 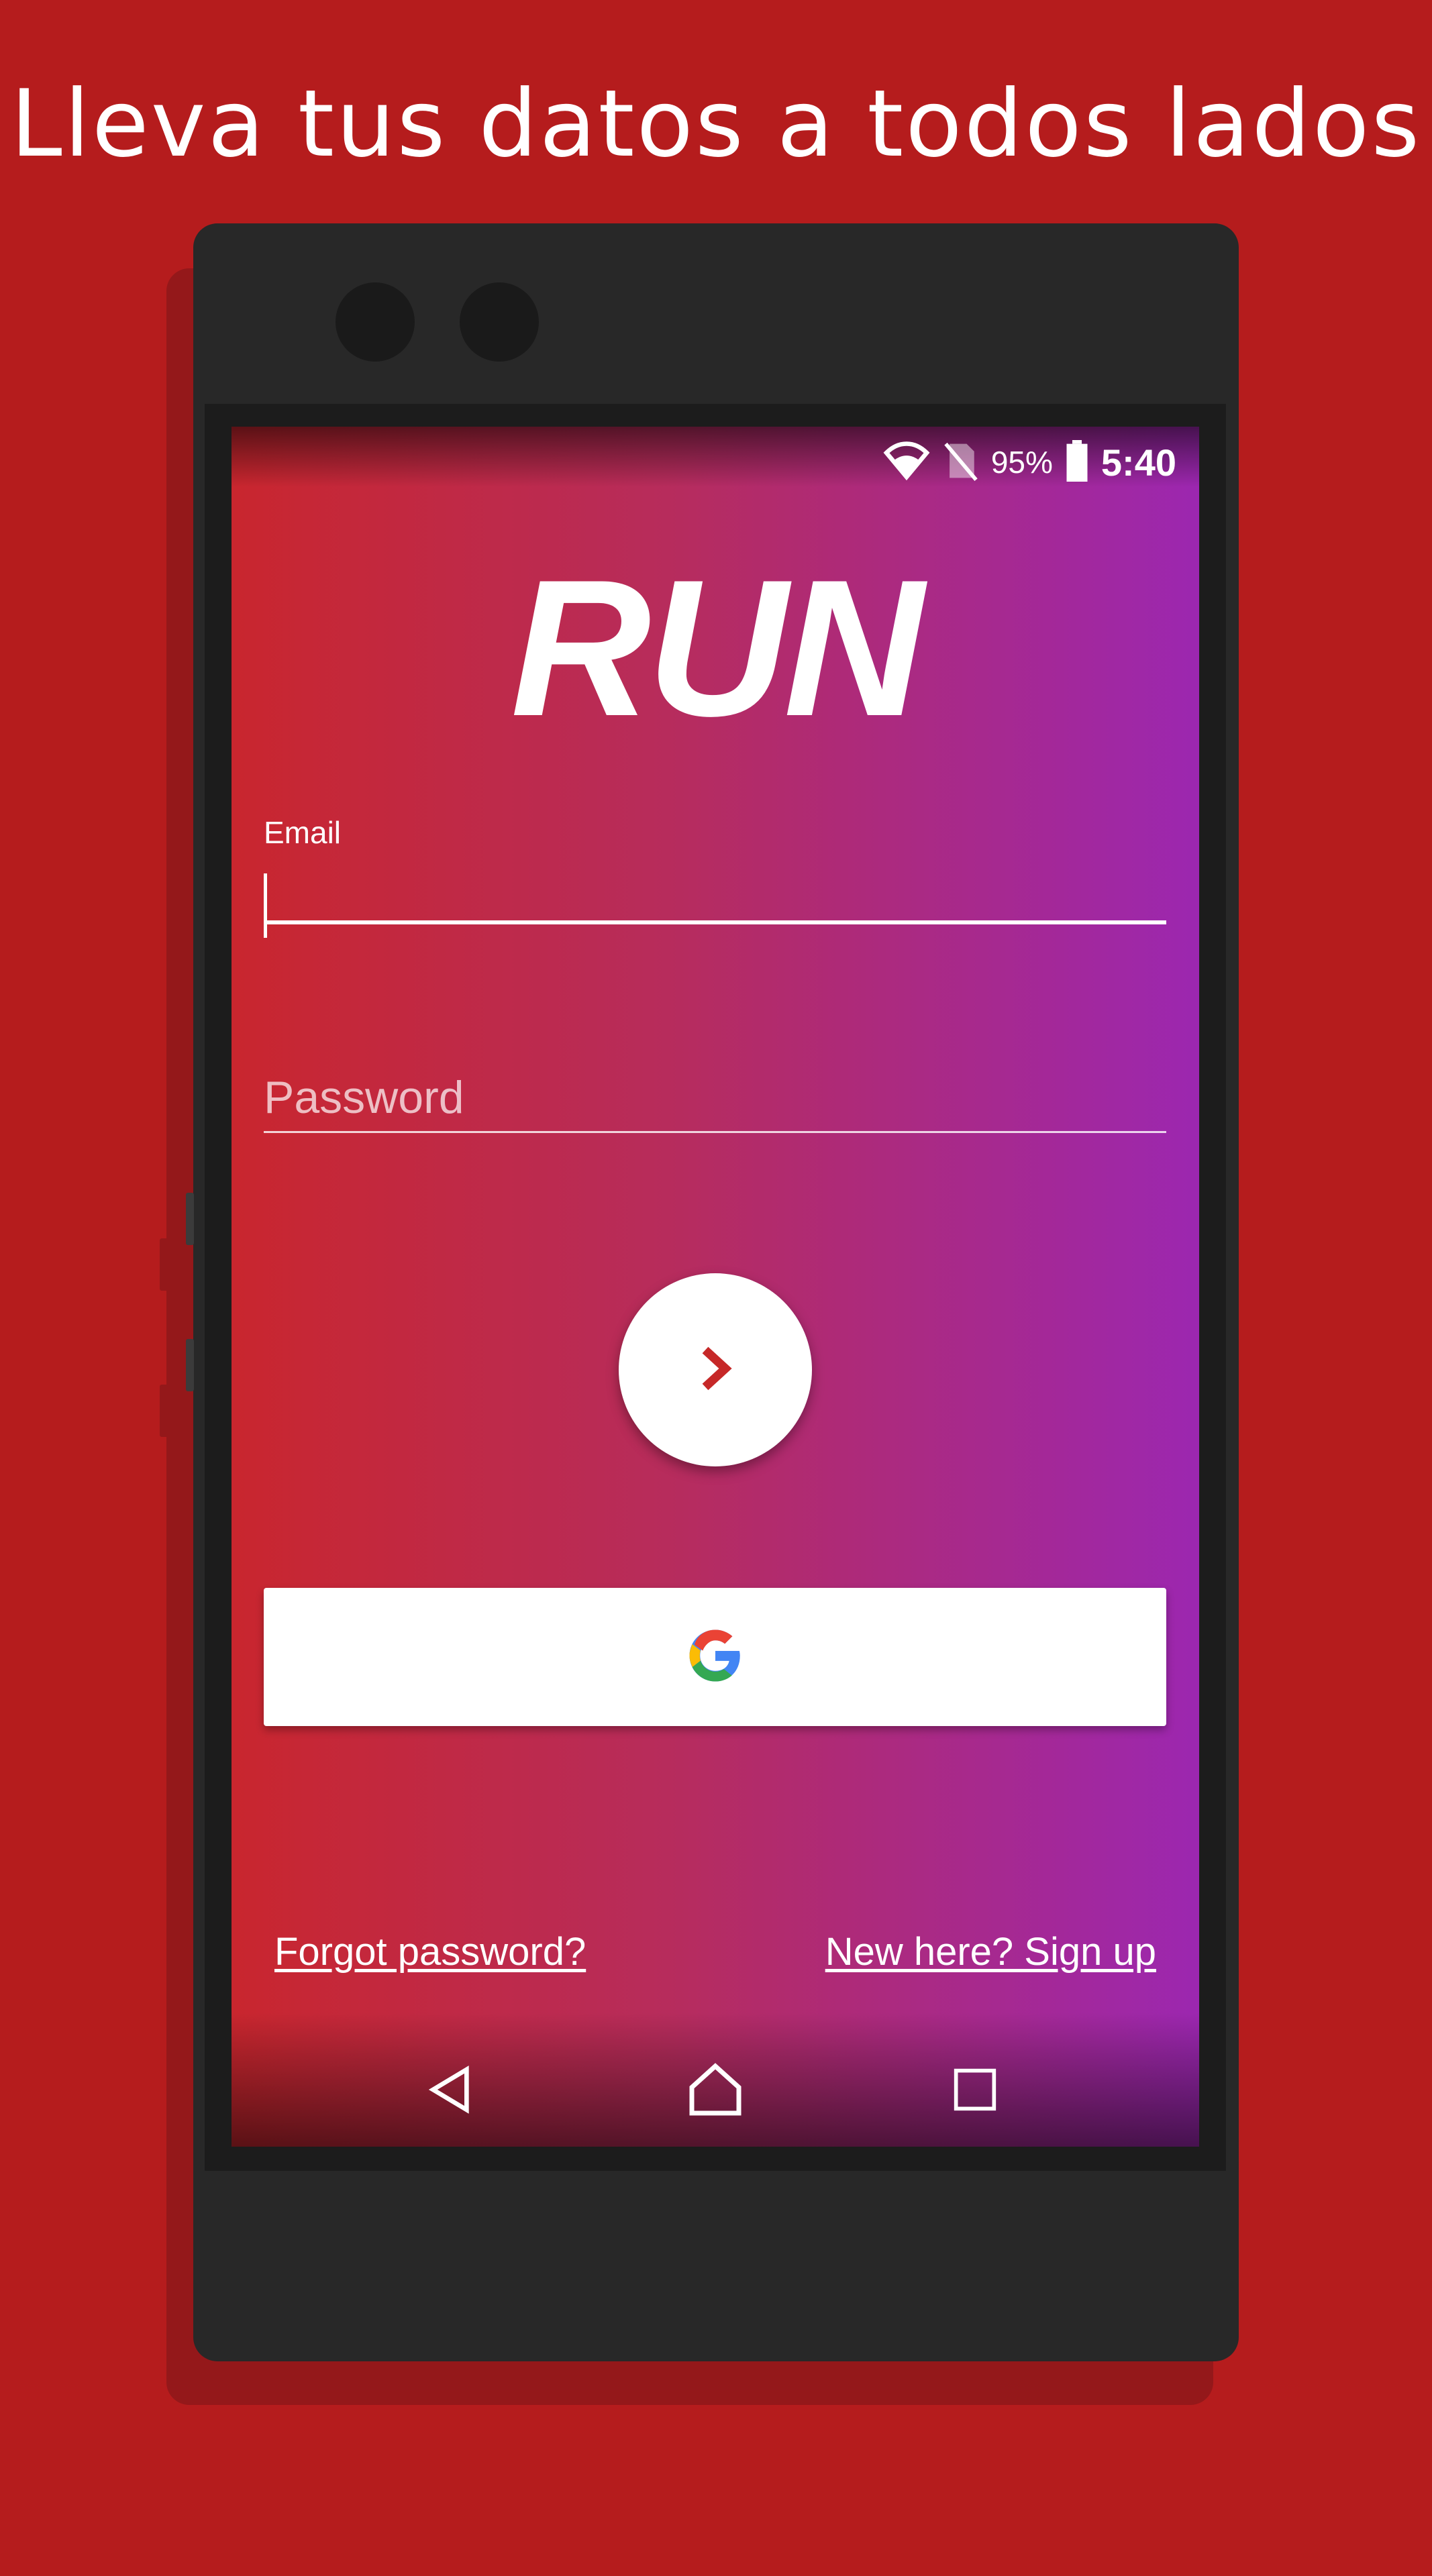 I want to click on side-button-shadow-lower, so click(x=164, y=1411).